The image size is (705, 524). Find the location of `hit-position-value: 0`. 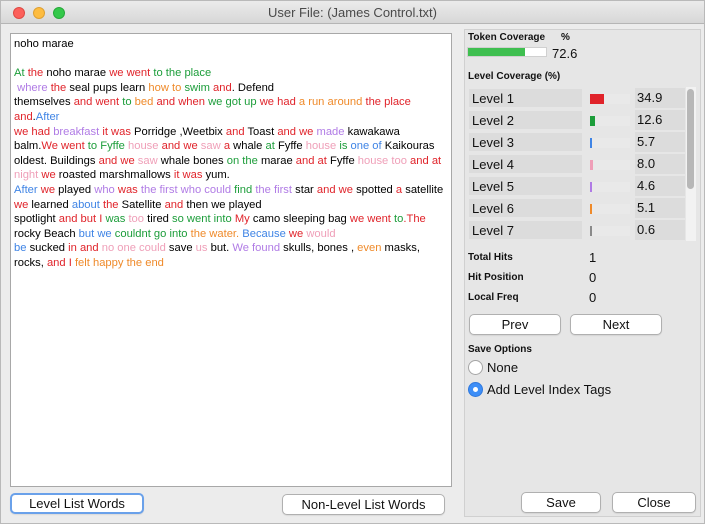

hit-position-value: 0 is located at coordinates (593, 277).